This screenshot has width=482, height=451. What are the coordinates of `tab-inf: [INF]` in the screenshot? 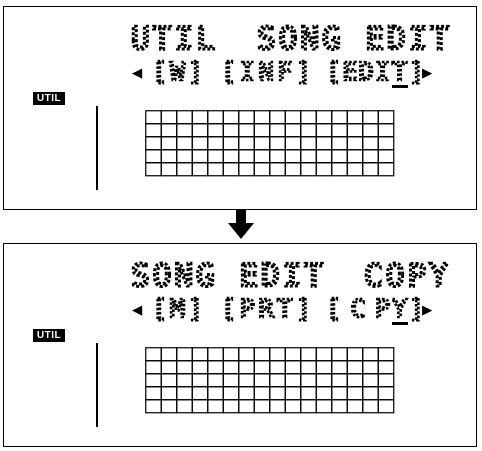 It's located at (266, 72).